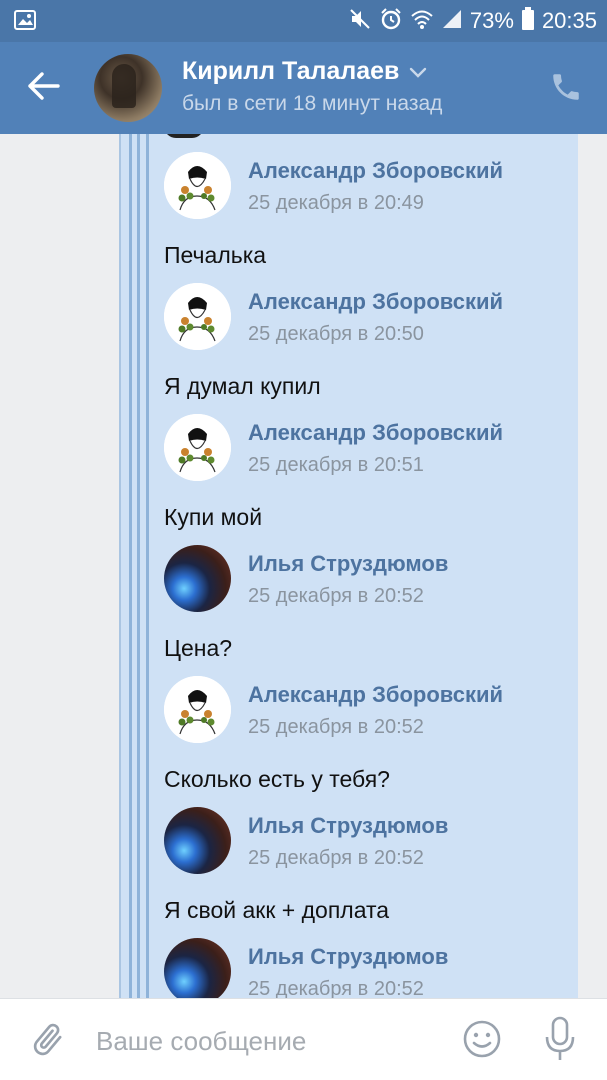 This screenshot has width=607, height=1080. What do you see at coordinates (336, 465) in the screenshot?
I see `message-timestamp: 25 декабря в 20:51` at bounding box center [336, 465].